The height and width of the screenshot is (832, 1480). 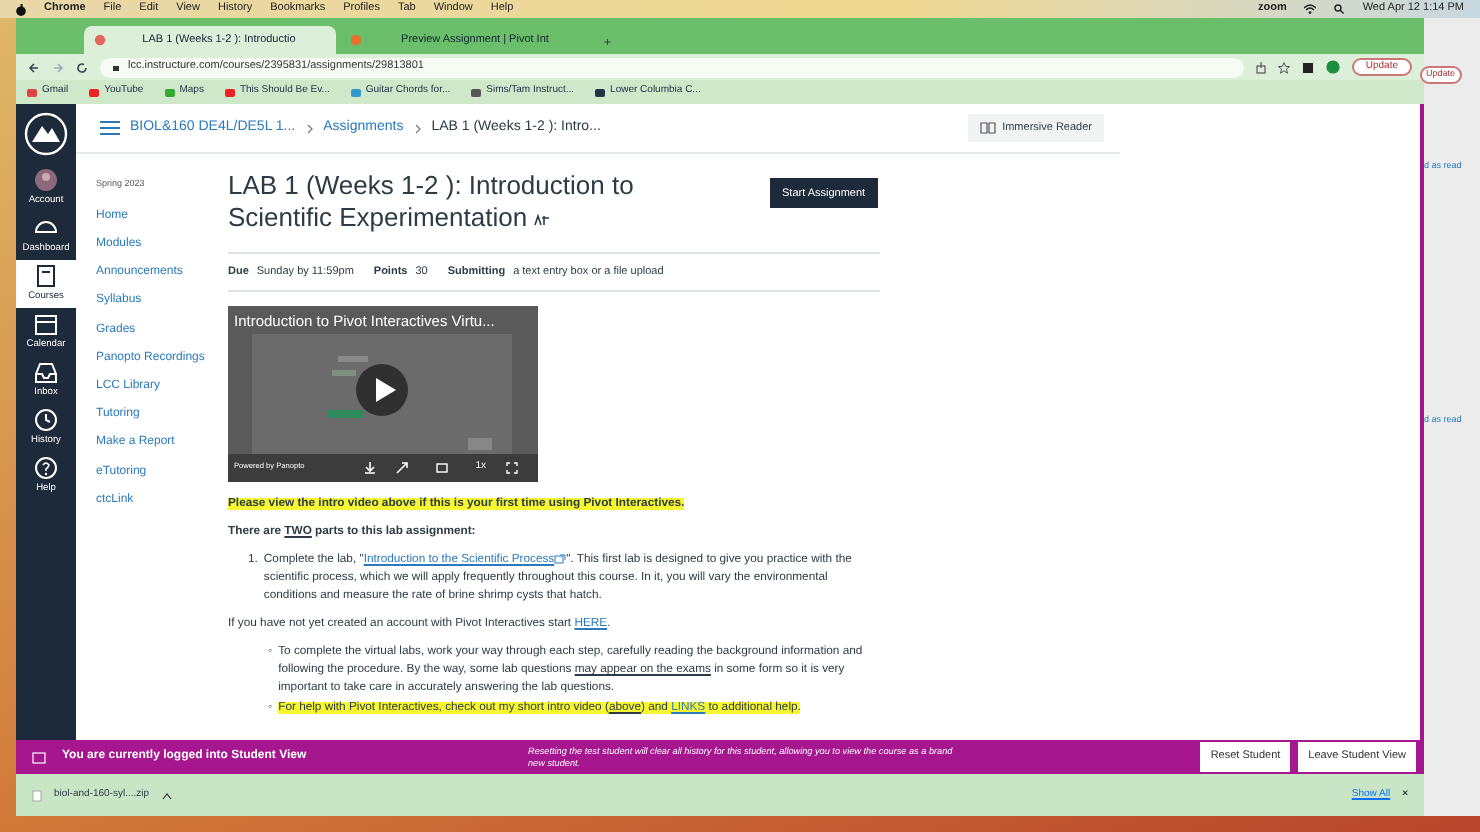 I want to click on captions-icon, so click(x=442, y=468).